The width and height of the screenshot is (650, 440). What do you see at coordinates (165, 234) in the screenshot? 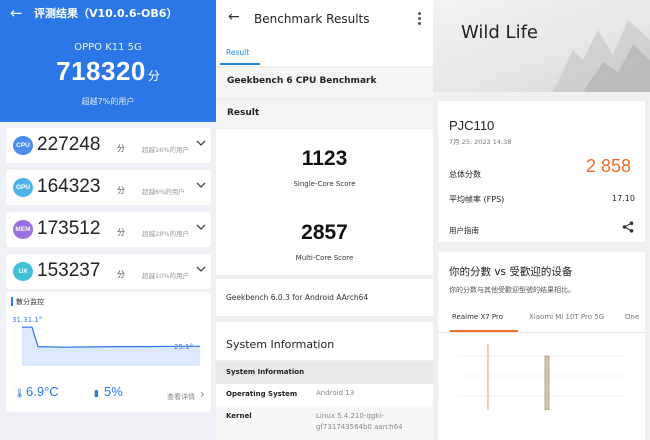
I see `beat-percent: 超越28%的用户` at bounding box center [165, 234].